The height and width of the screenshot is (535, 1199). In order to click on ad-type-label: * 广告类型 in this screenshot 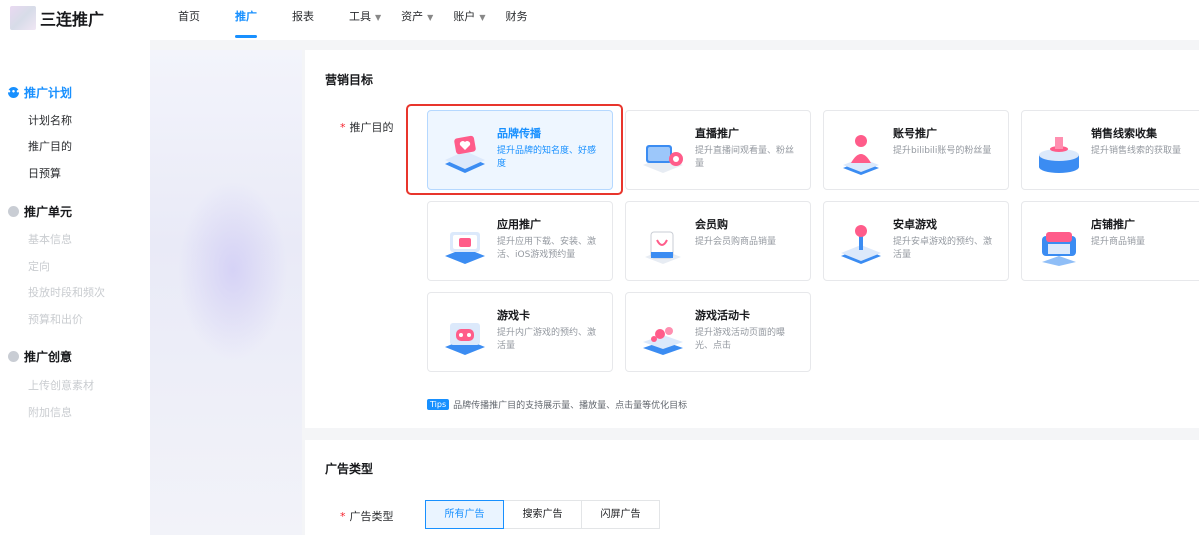, I will do `click(367, 516)`.